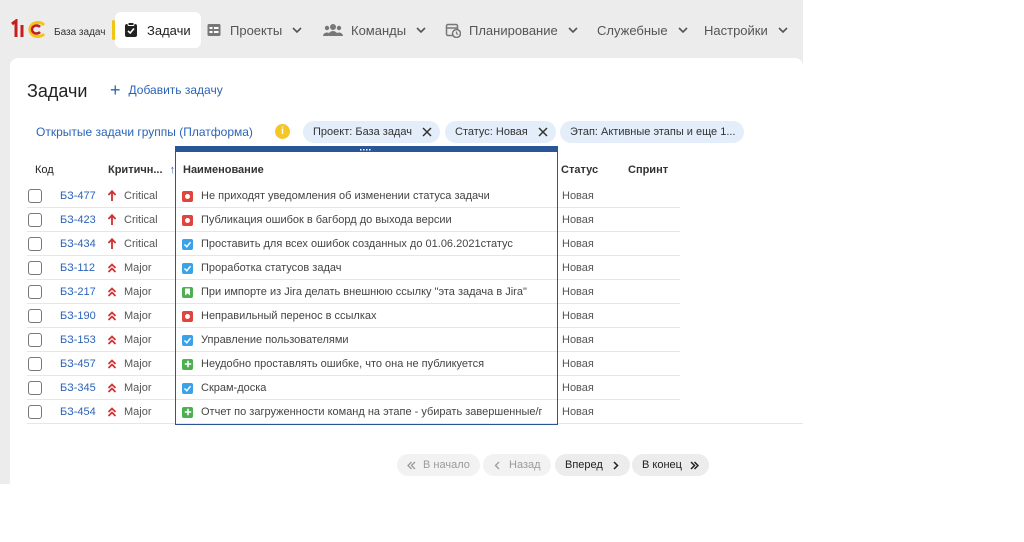 This screenshot has width=1024, height=542. Describe the element at coordinates (187, 292) in the screenshot. I see `story-type-icon` at that location.